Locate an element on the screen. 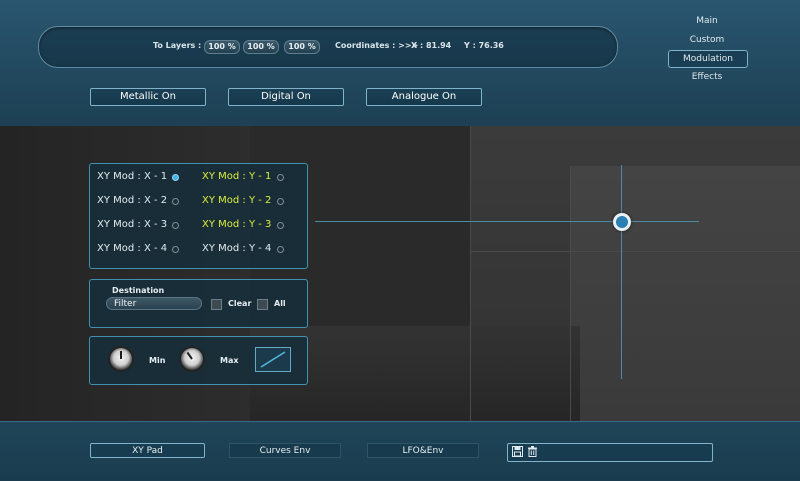 The height and width of the screenshot is (481, 800). min-label: Min is located at coordinates (157, 360).